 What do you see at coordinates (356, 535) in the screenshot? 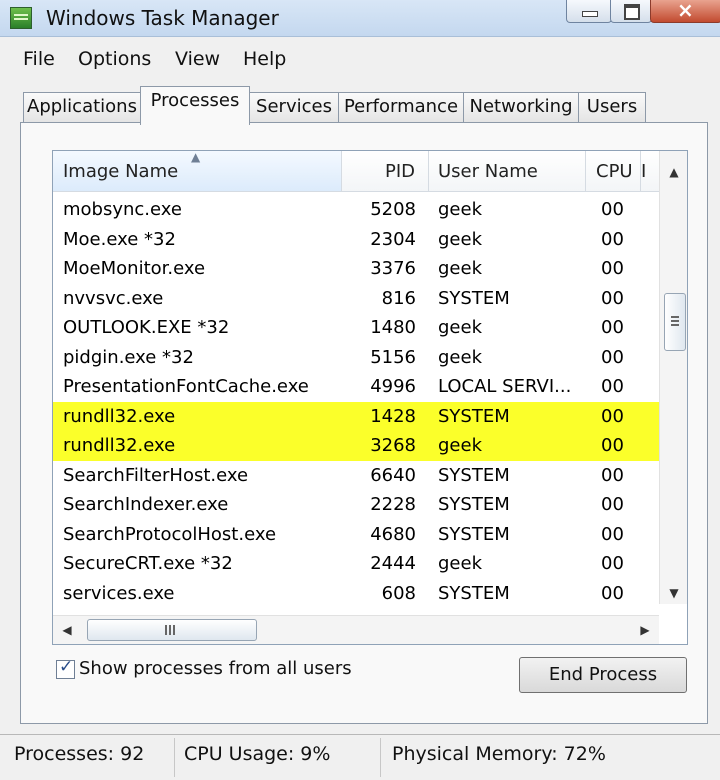
I see `table-row: SearchProtocolHost.exe 4680 SYSTEM 00` at bounding box center [356, 535].